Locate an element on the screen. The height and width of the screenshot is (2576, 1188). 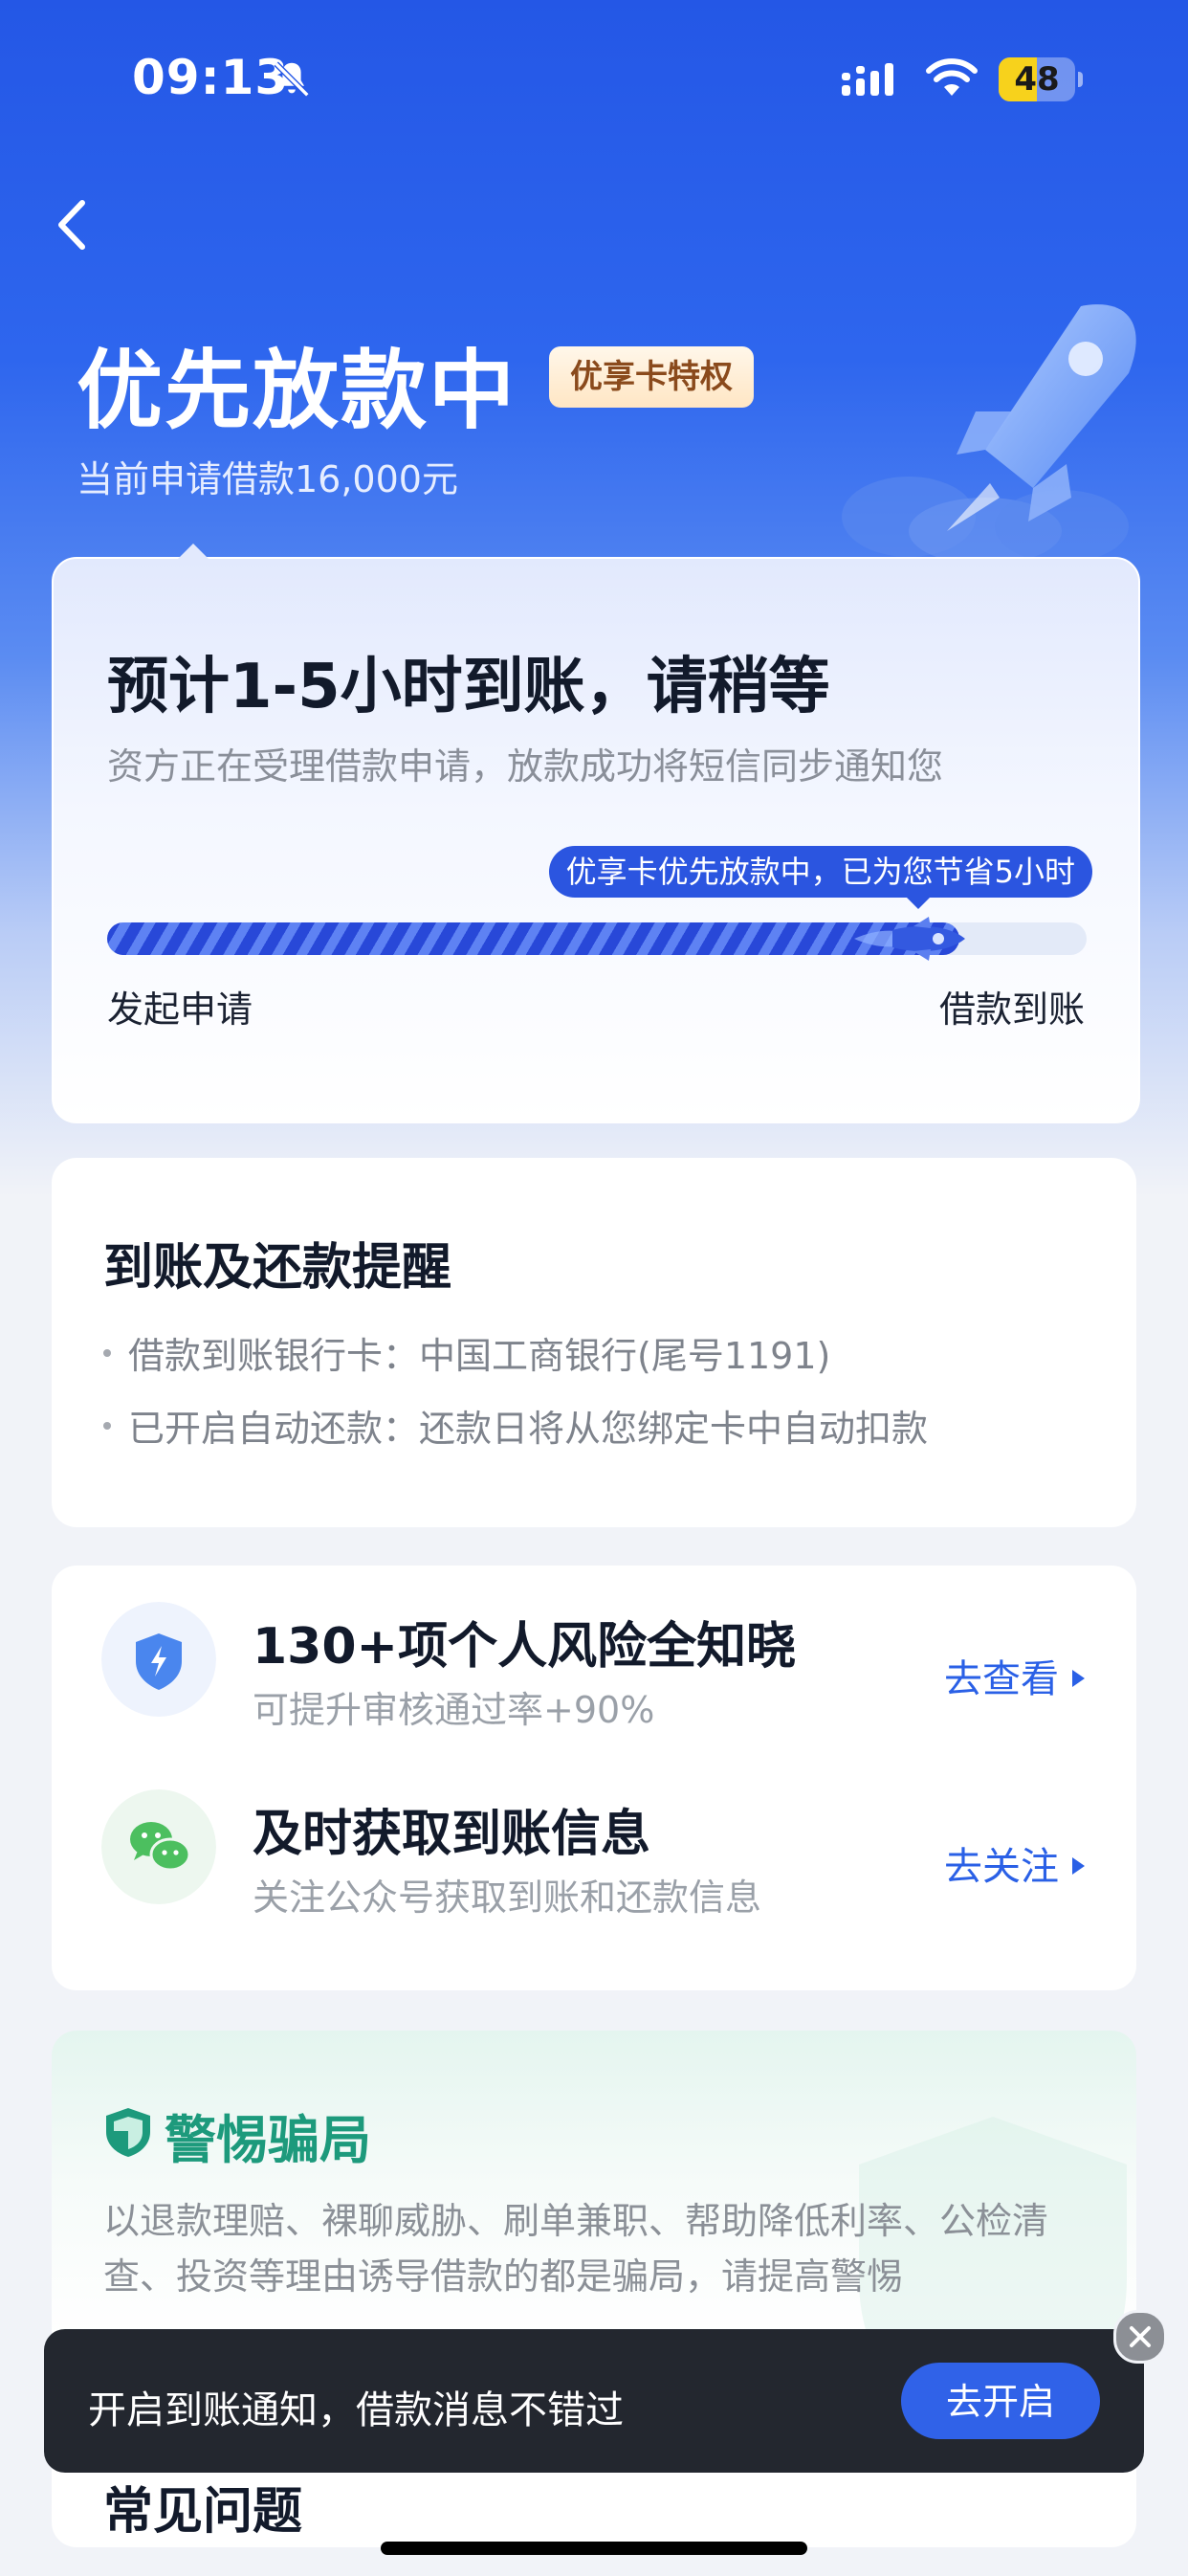
follow-account-link: 去关注 is located at coordinates (1014, 1863).